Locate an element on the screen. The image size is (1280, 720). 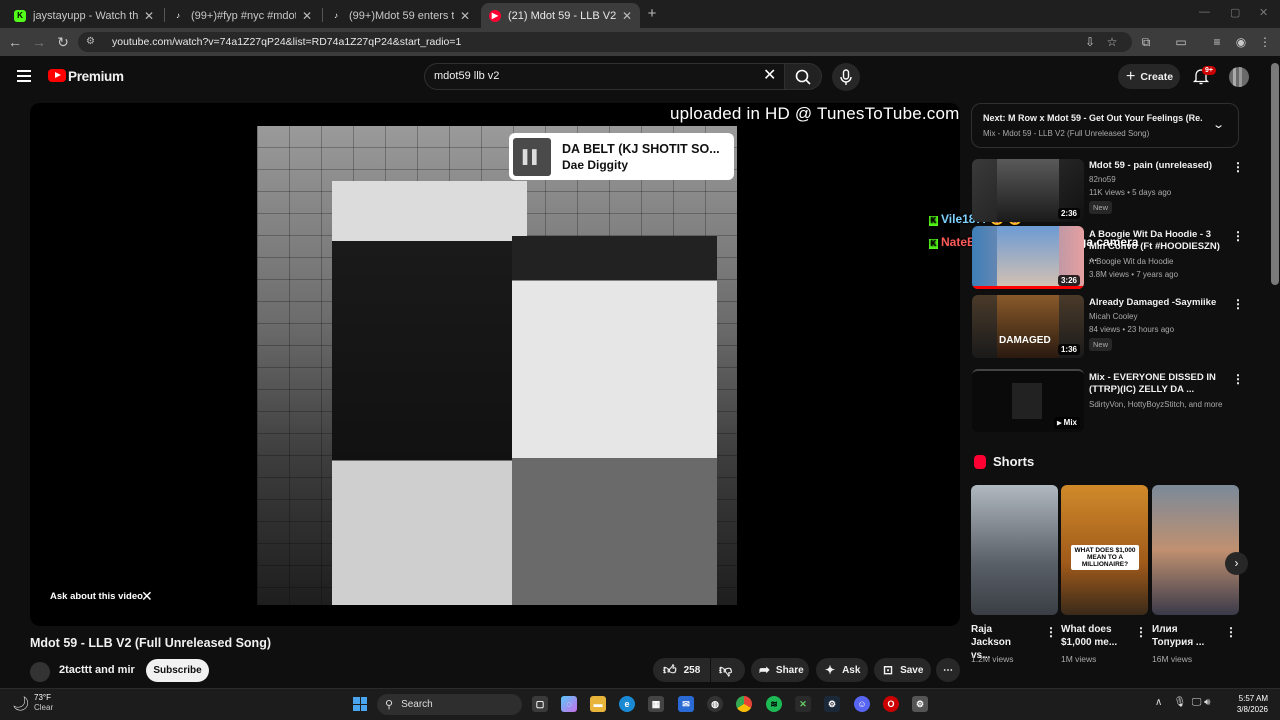
clock-time: 5:57 AM is located at coordinates (1253, 698).